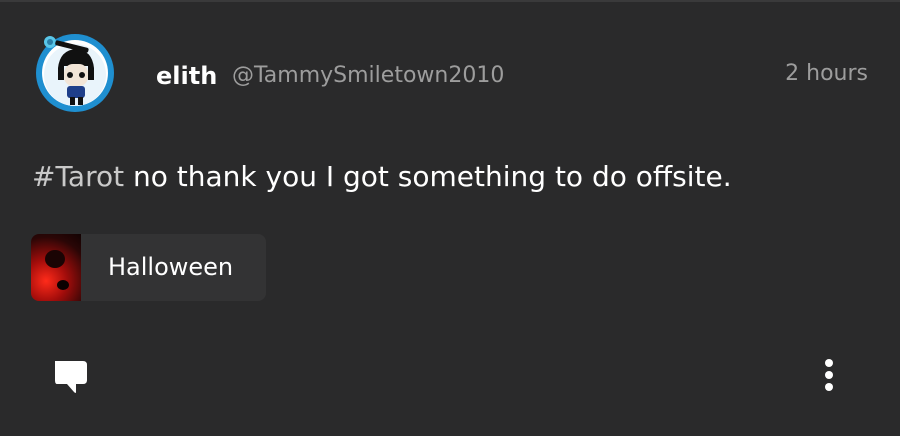  I want to click on community-label: Halloween, so click(171, 267).